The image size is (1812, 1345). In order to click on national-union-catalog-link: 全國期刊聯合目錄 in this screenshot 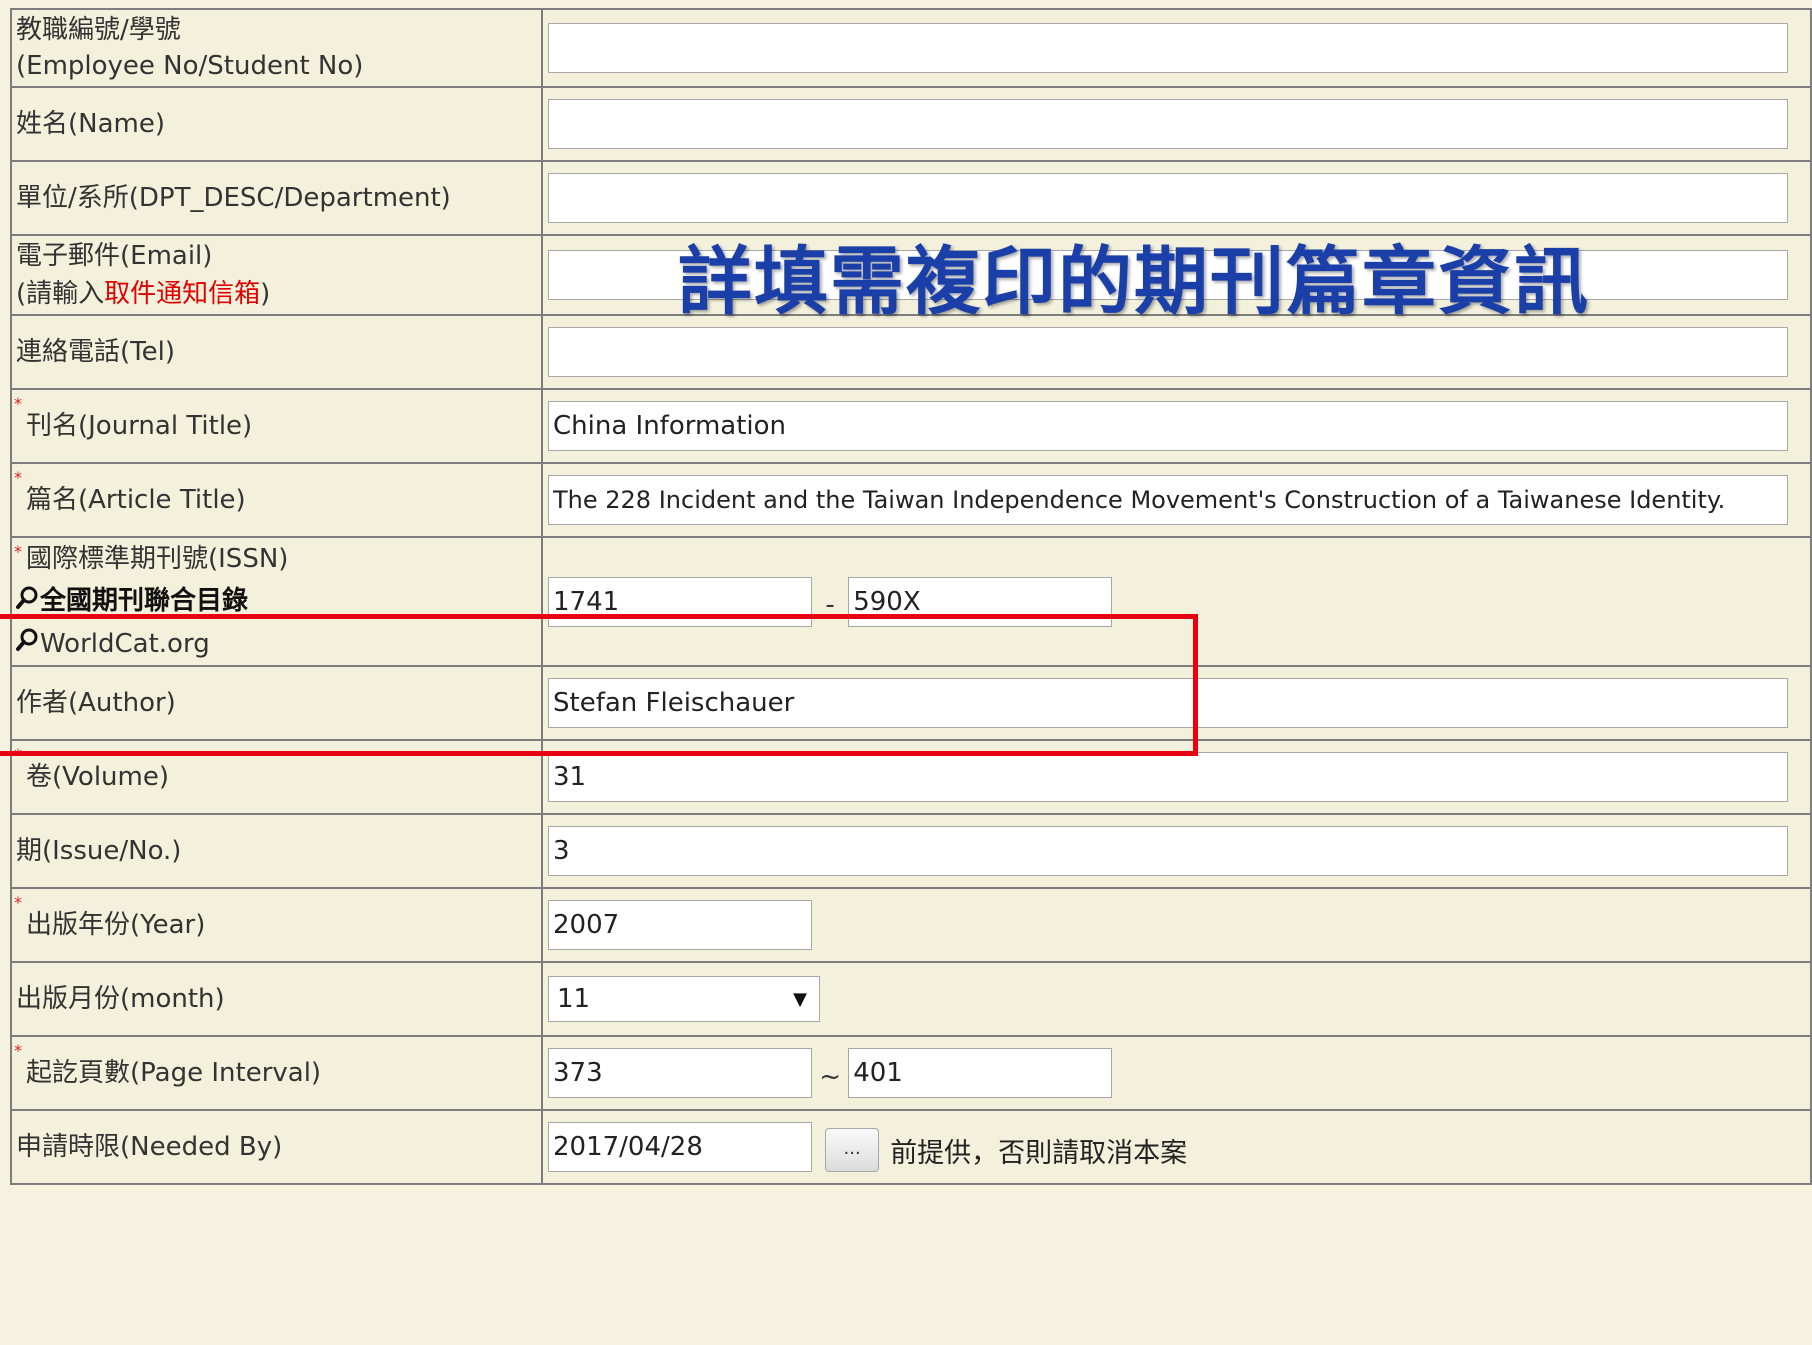, I will do `click(278, 601)`.